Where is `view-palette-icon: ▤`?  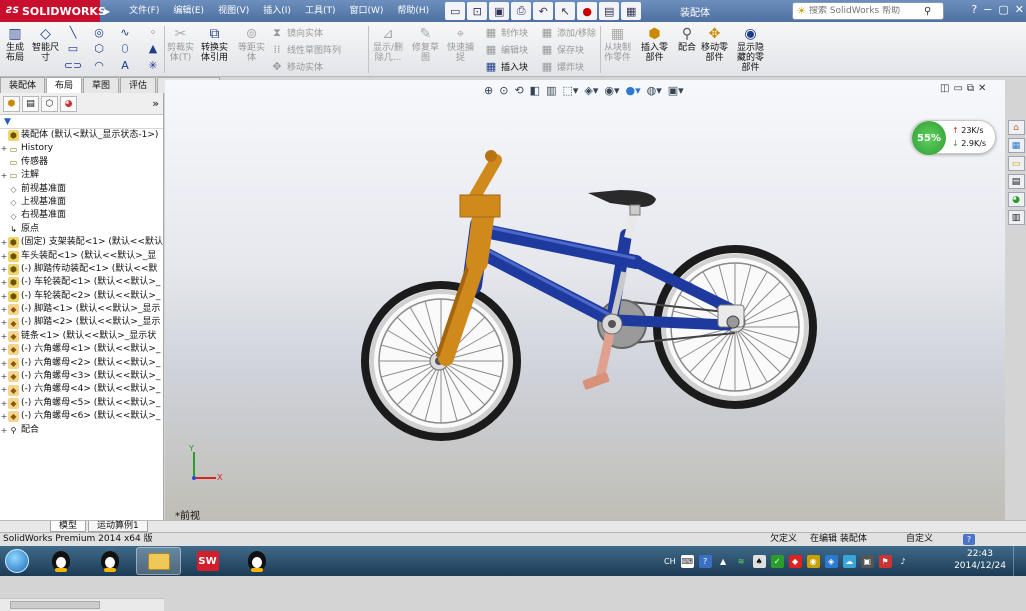 view-palette-icon: ▤ is located at coordinates (1016, 181).